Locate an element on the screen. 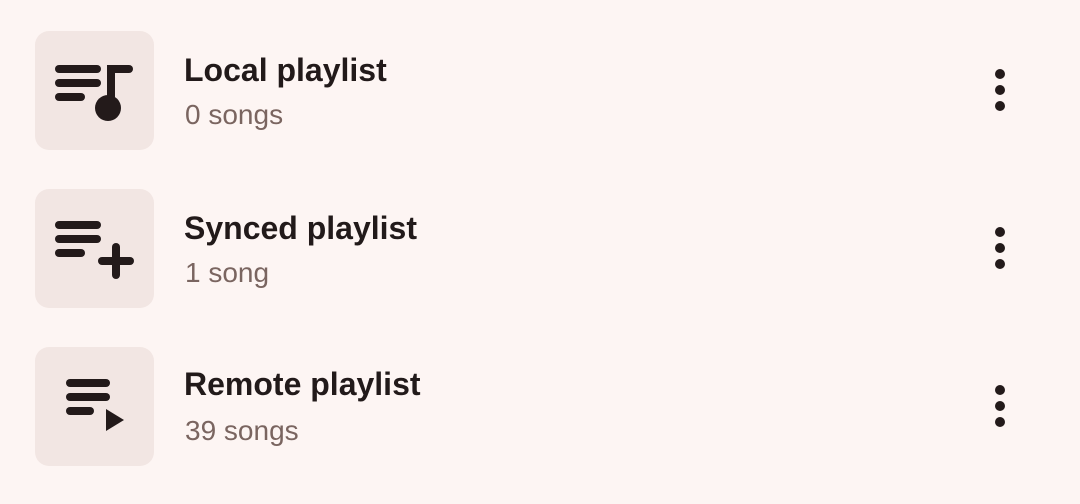 The height and width of the screenshot is (504, 1080). playlist-song-count: 0 songs is located at coordinates (234, 114).